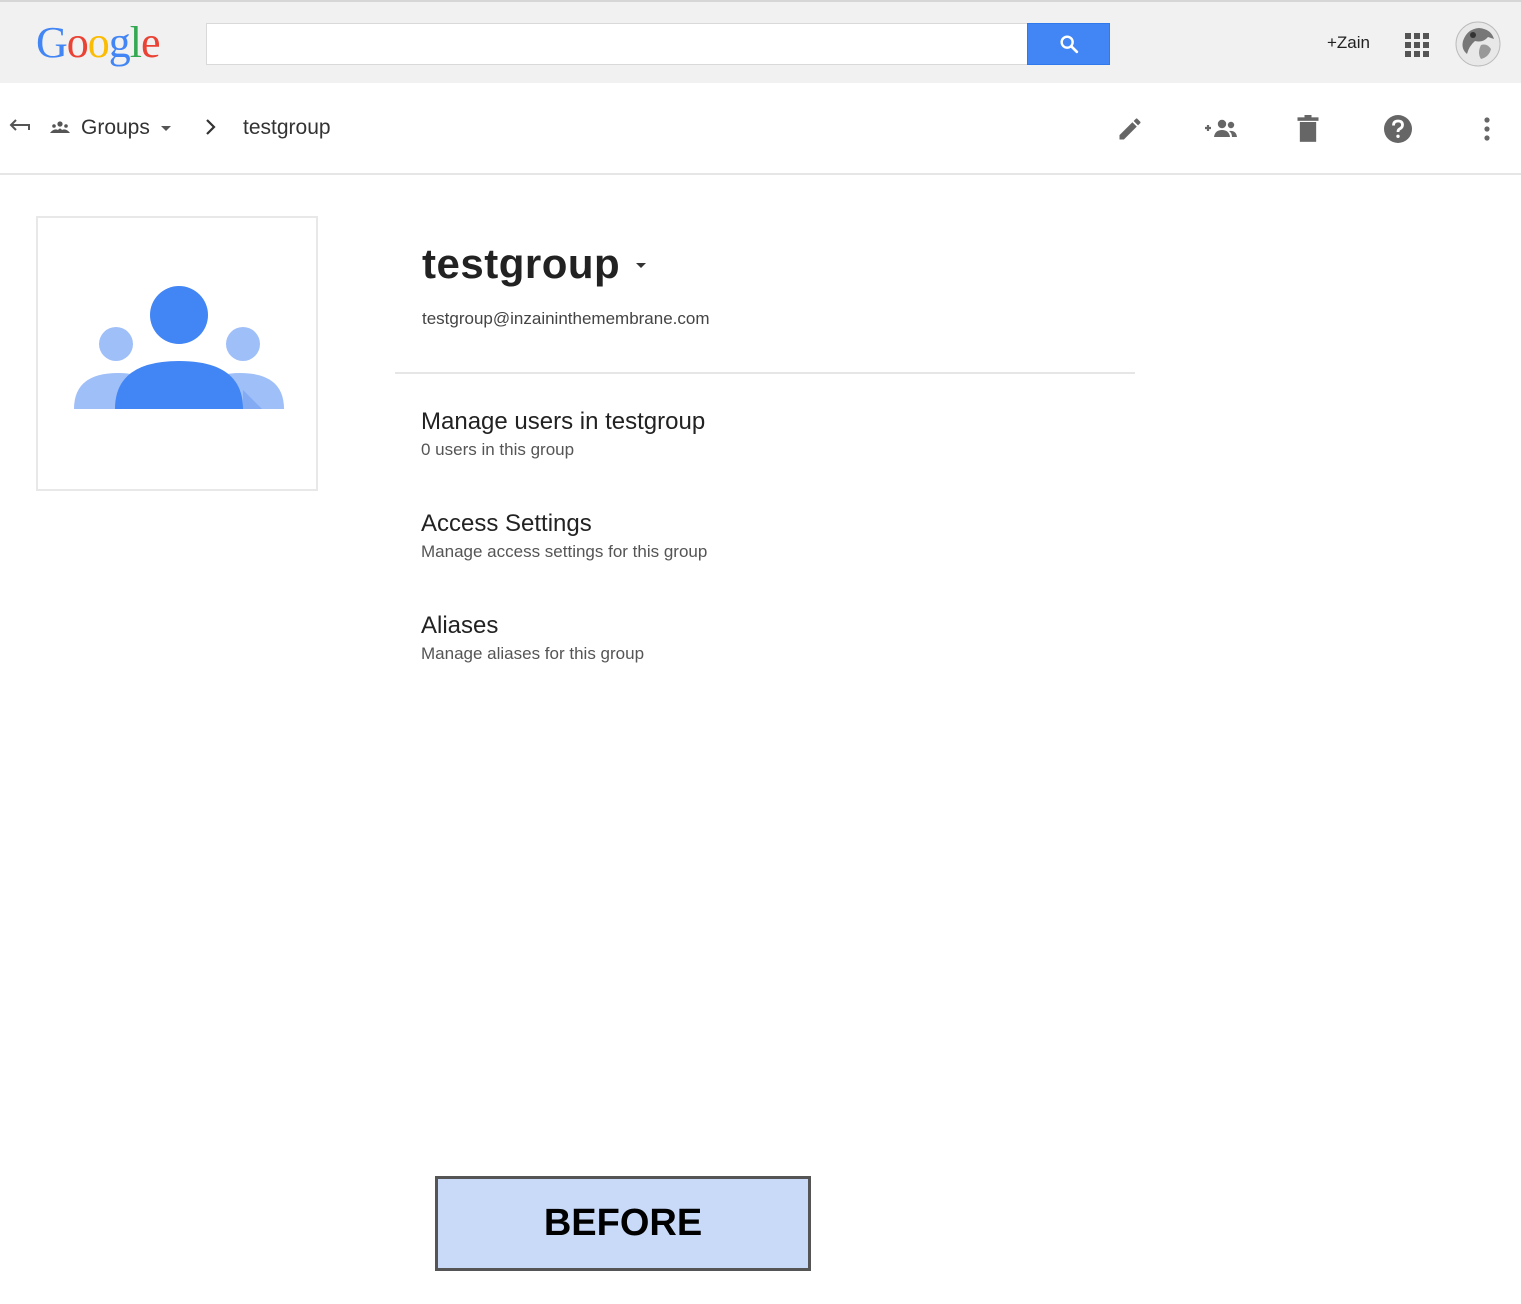 This screenshot has height=1304, width=1521. What do you see at coordinates (1478, 44) in the screenshot?
I see `avatar` at bounding box center [1478, 44].